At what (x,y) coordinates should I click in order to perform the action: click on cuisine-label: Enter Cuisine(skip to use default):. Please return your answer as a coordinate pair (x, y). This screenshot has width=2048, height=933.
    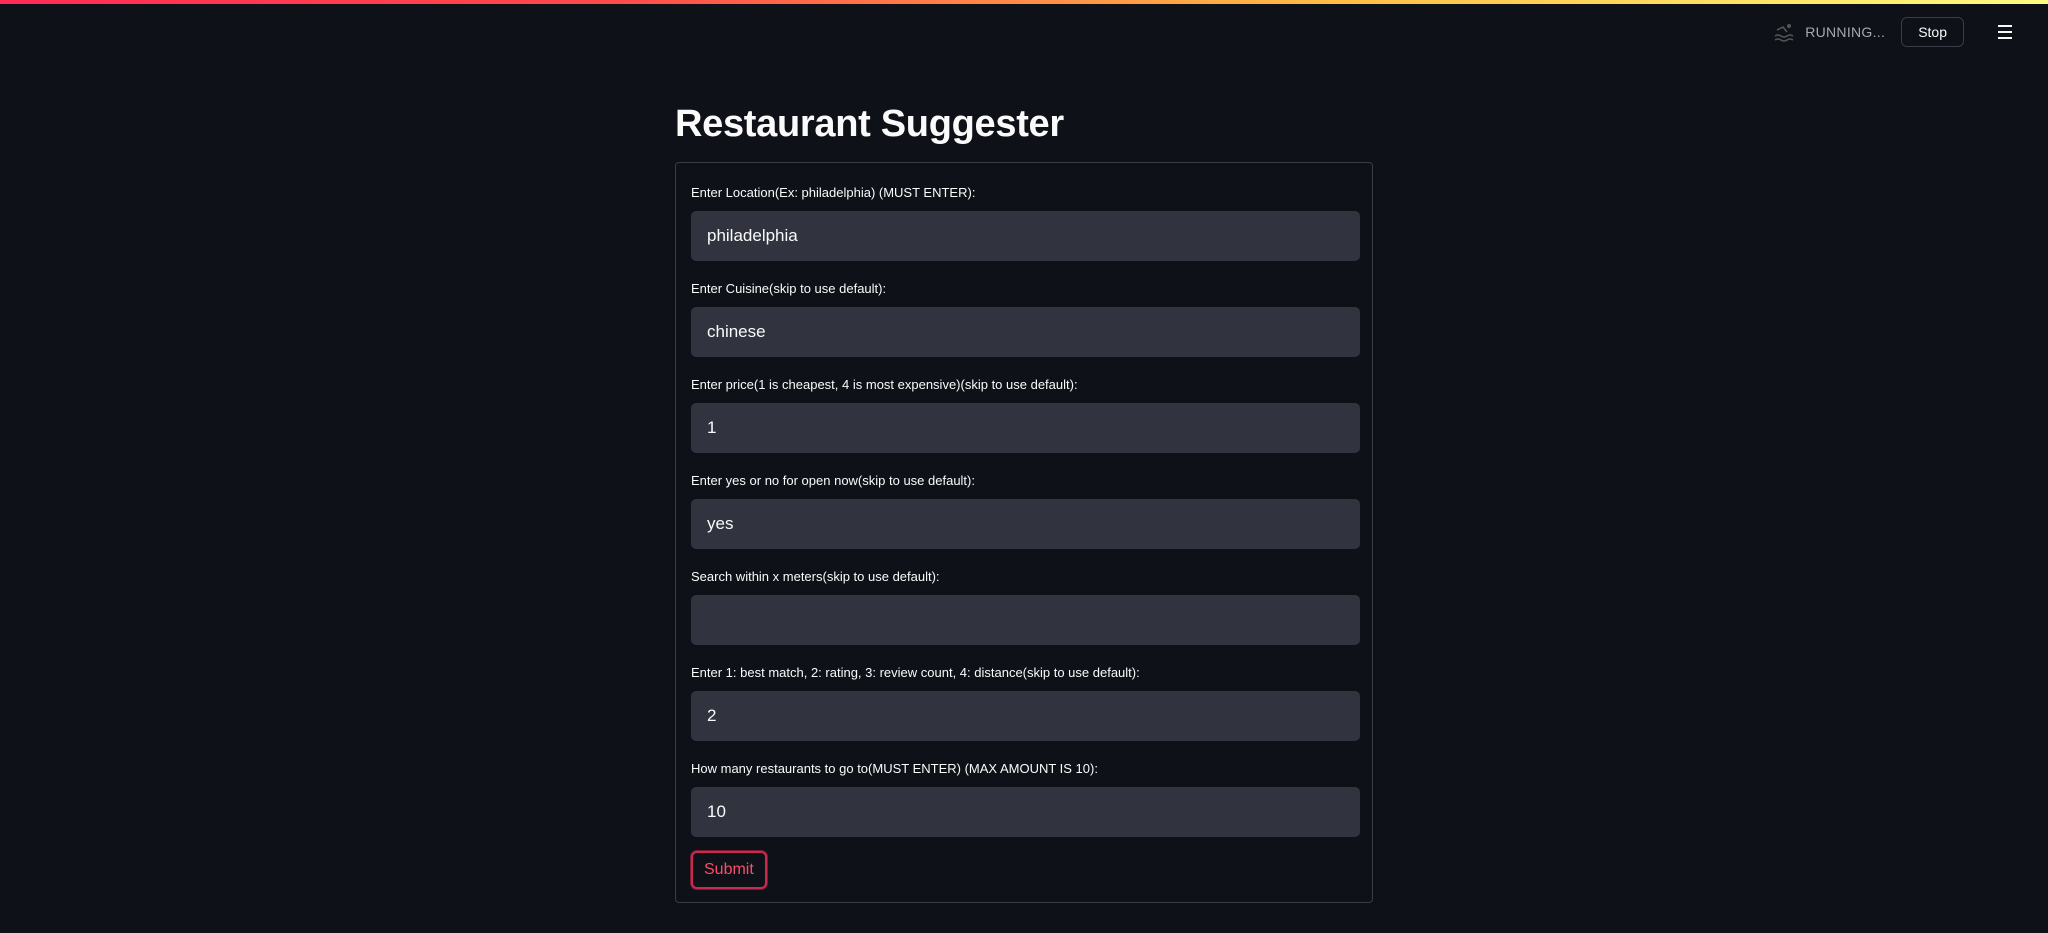
    Looking at the image, I should click on (789, 288).